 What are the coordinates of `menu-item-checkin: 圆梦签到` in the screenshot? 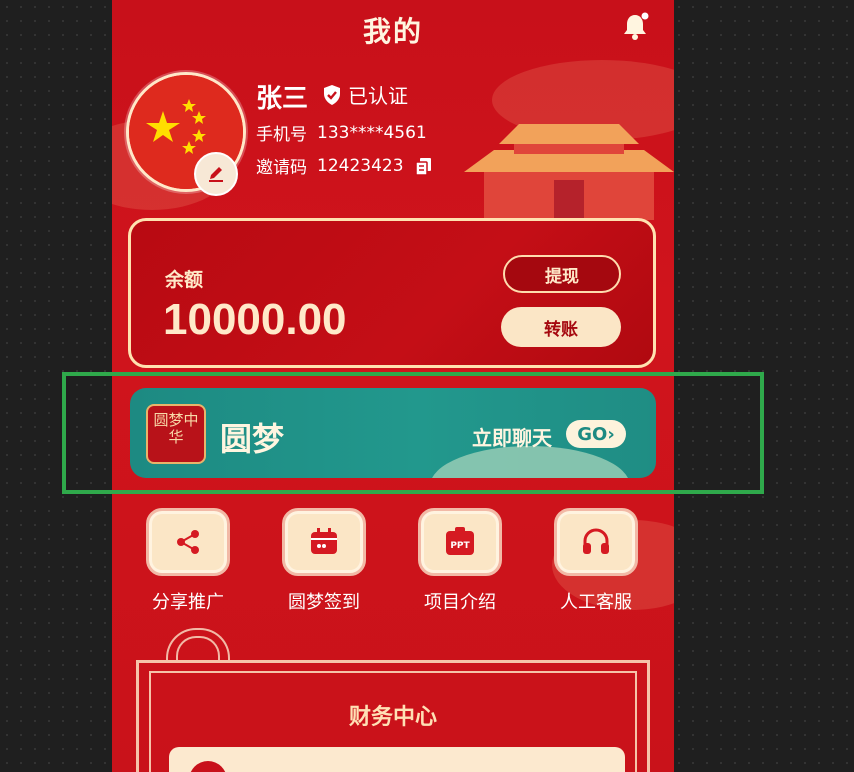 It's located at (324, 561).